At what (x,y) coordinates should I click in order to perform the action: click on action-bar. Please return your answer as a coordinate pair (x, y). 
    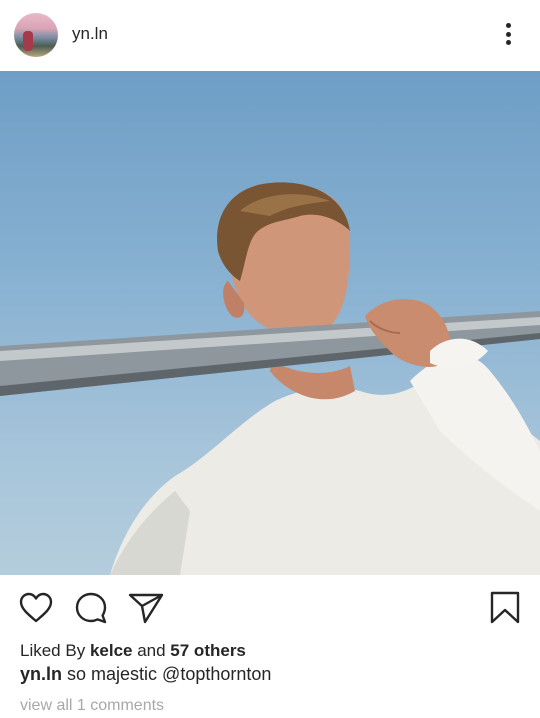
    Looking at the image, I should click on (270, 608).